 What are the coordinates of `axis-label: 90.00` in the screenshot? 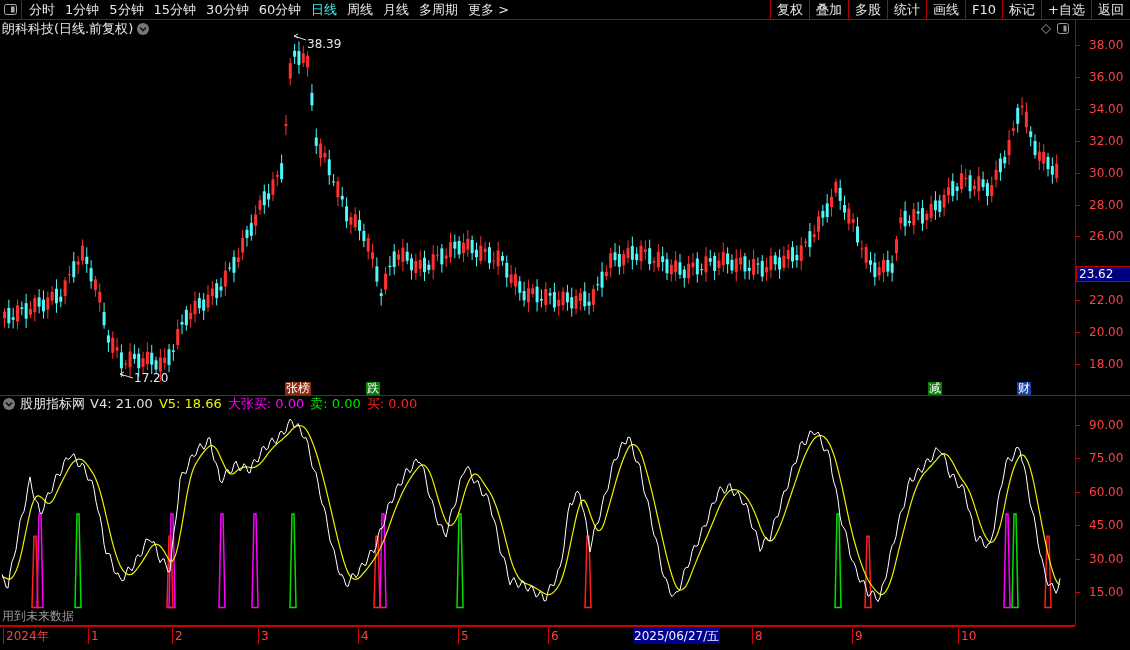 It's located at (1106, 425).